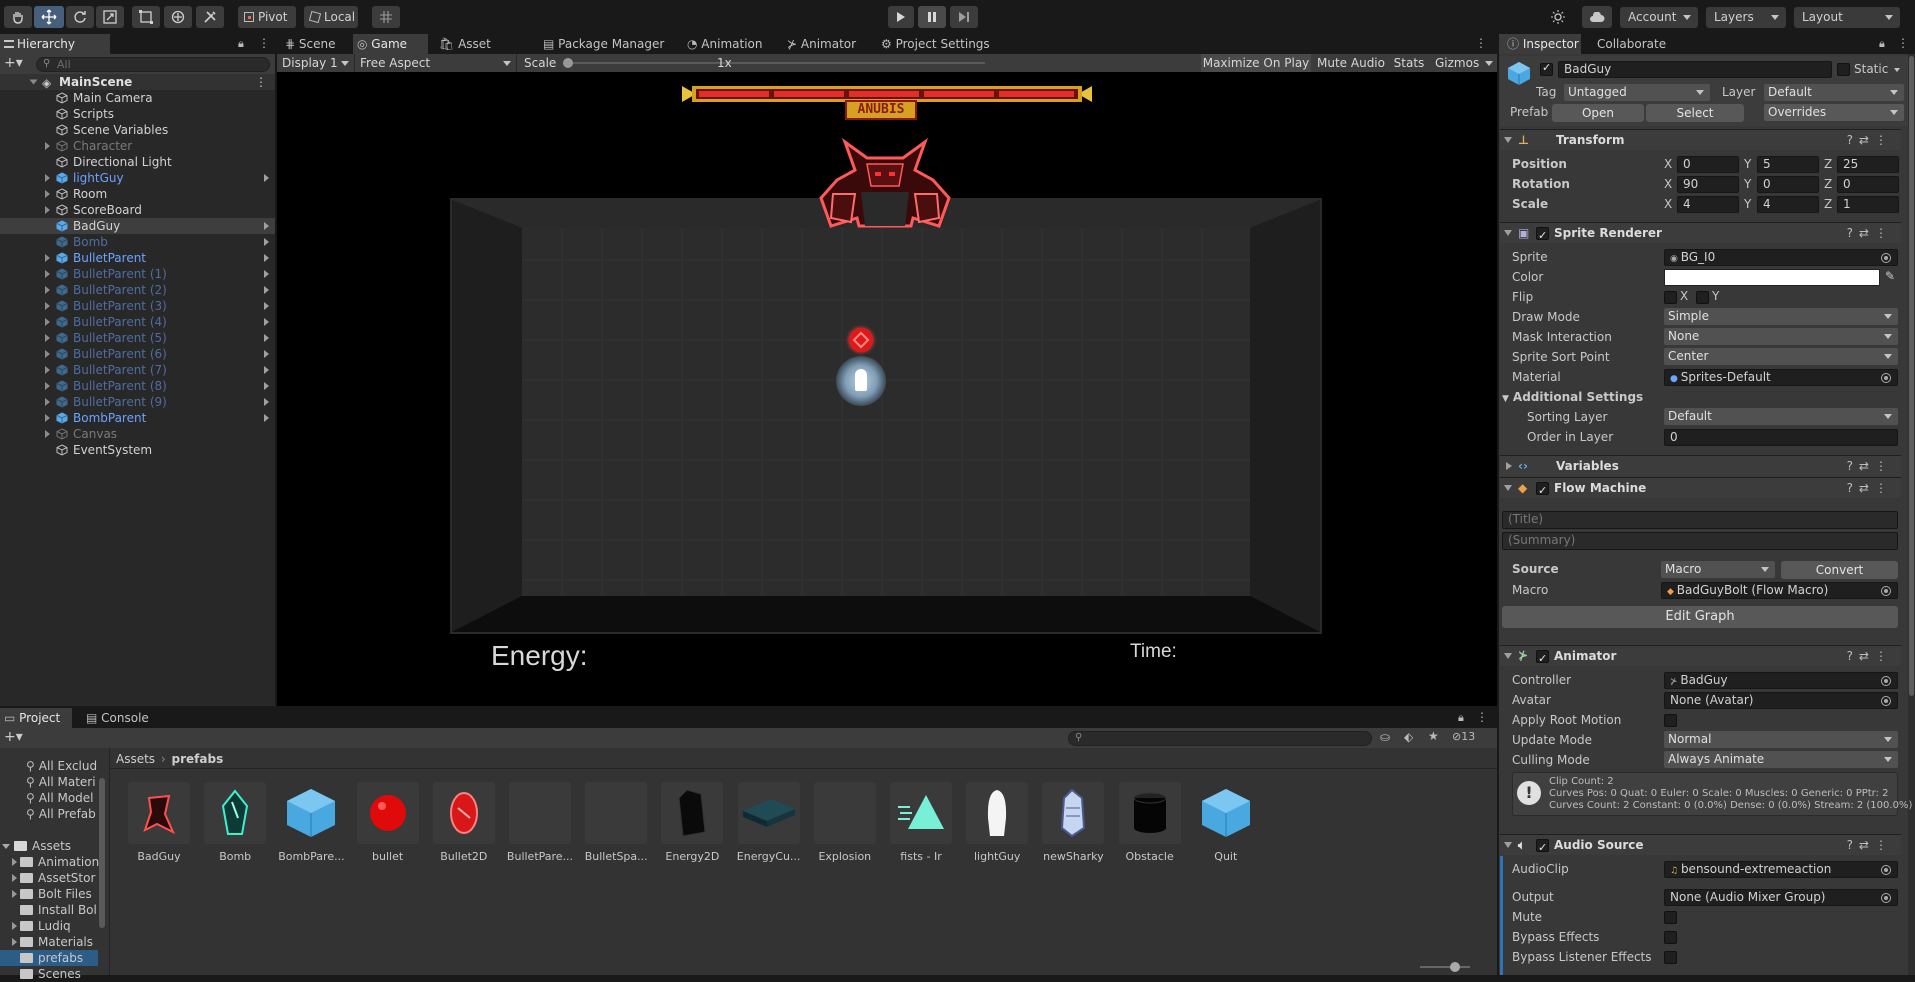 The width and height of the screenshot is (1915, 982). I want to click on pos-y-field: 5, so click(1788, 164).